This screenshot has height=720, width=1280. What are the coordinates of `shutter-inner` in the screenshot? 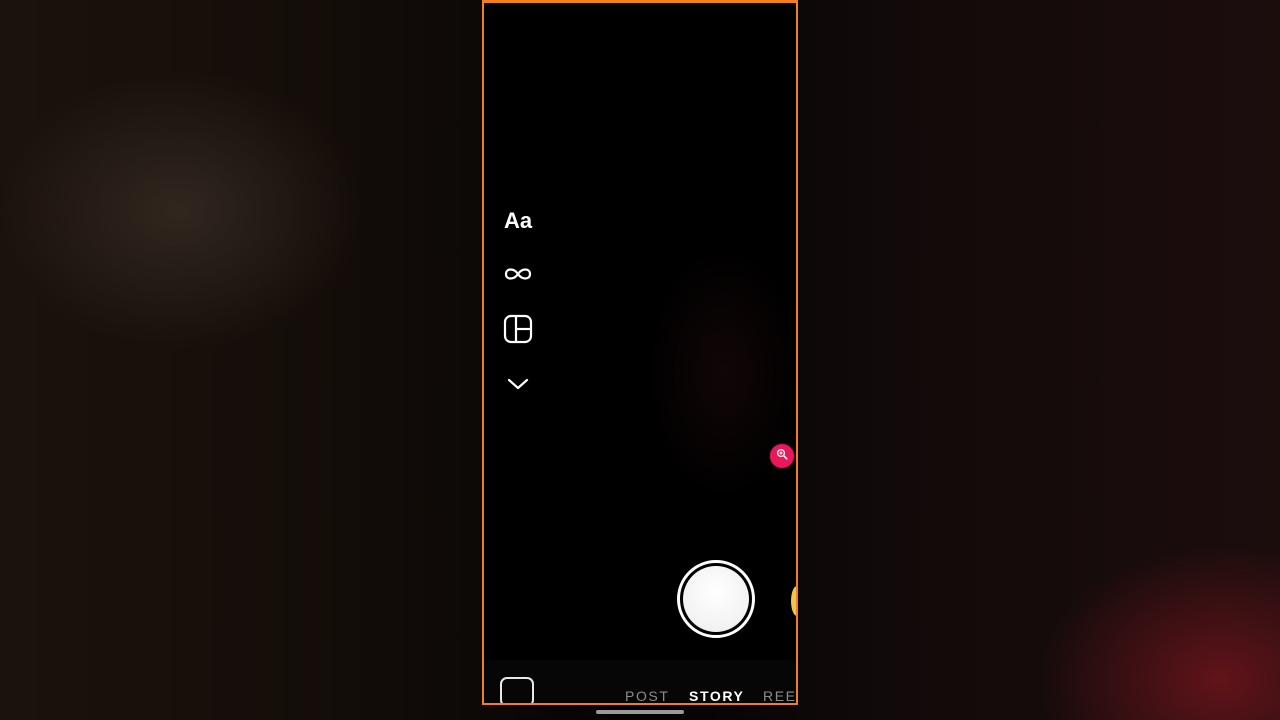 It's located at (716, 599).